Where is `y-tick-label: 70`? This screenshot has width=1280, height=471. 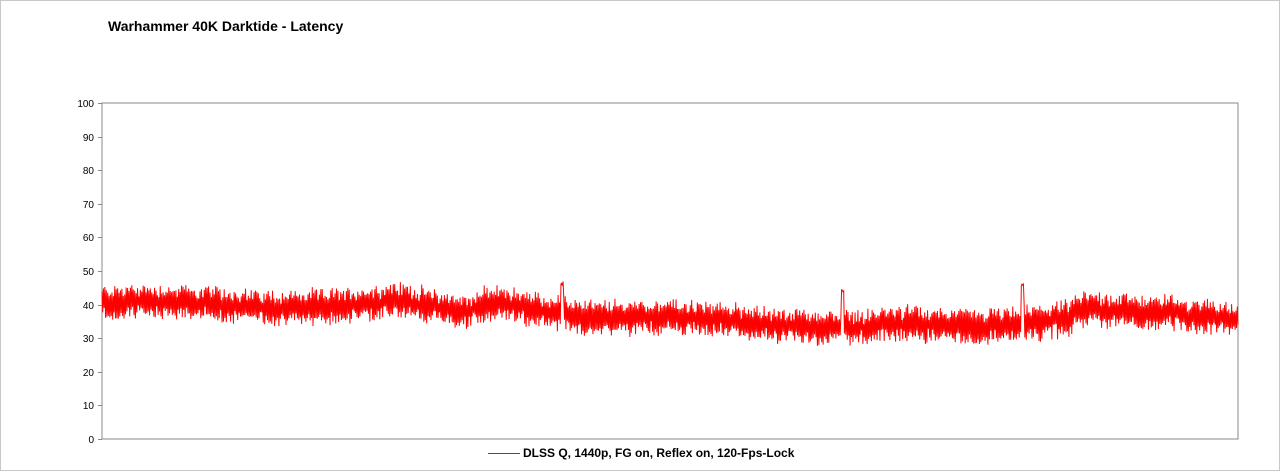
y-tick-label: 70 is located at coordinates (89, 205).